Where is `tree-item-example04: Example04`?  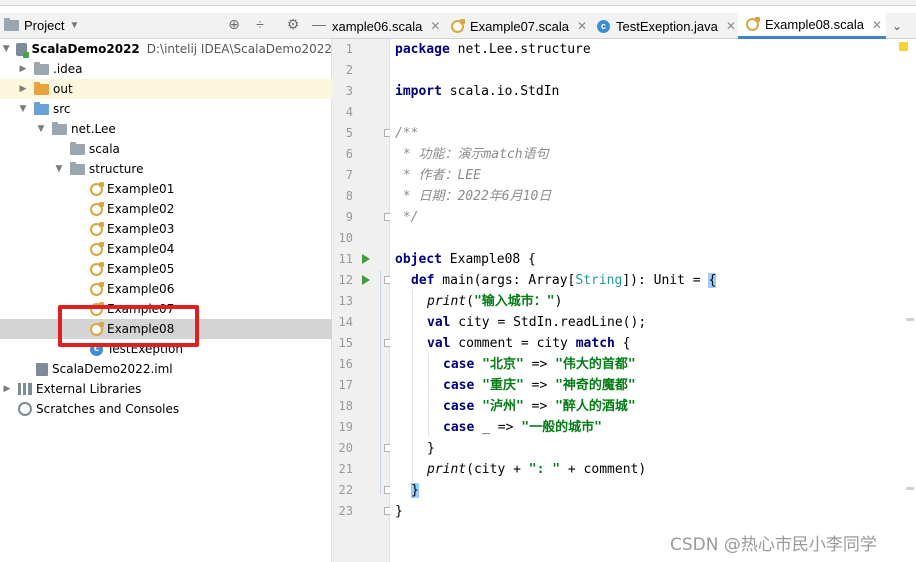 tree-item-example04: Example04 is located at coordinates (166, 249).